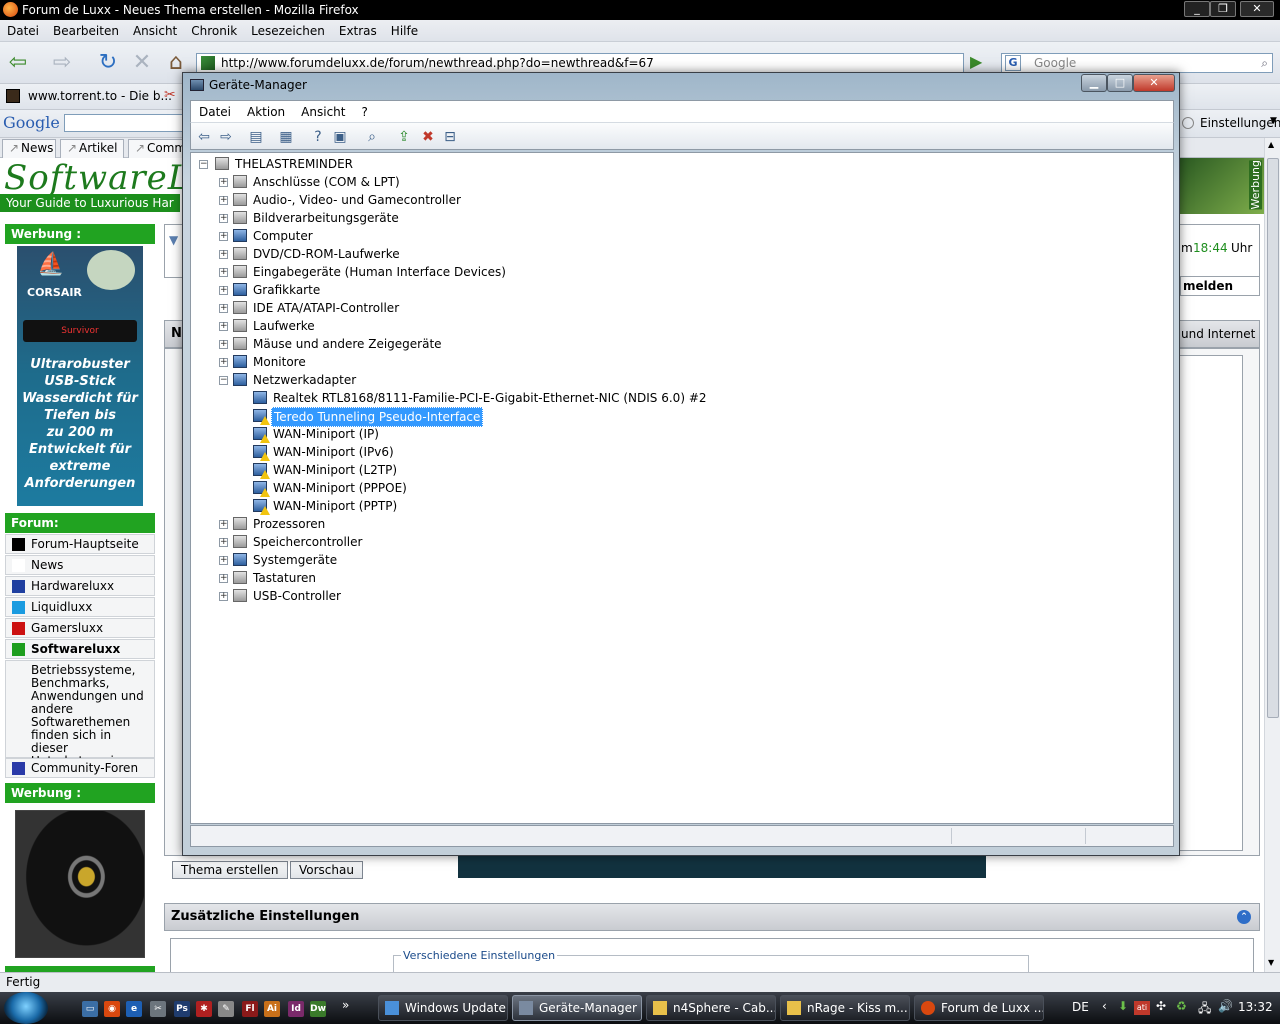 The width and height of the screenshot is (1280, 1024). Describe the element at coordinates (443, 1008) in the screenshot. I see `task-windows-update: Windows Update` at that location.